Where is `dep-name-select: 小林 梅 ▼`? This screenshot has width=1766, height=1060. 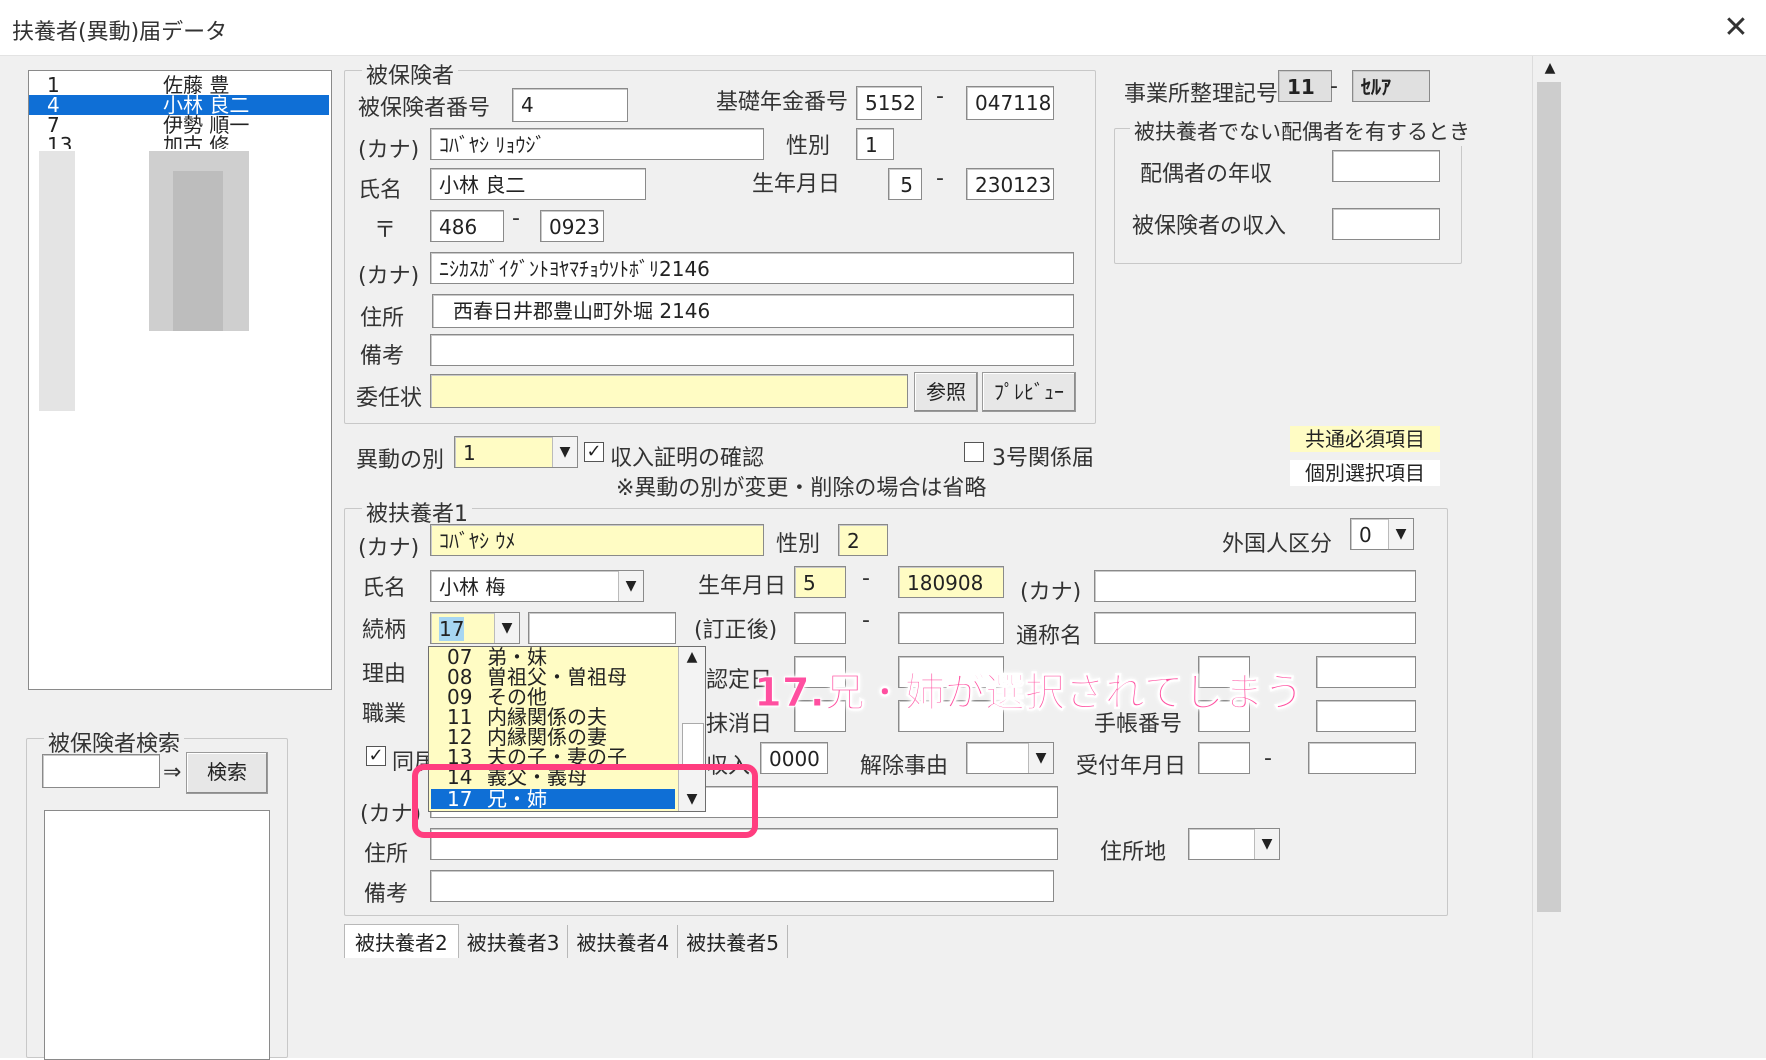 dep-name-select: 小林 梅 ▼ is located at coordinates (537, 586).